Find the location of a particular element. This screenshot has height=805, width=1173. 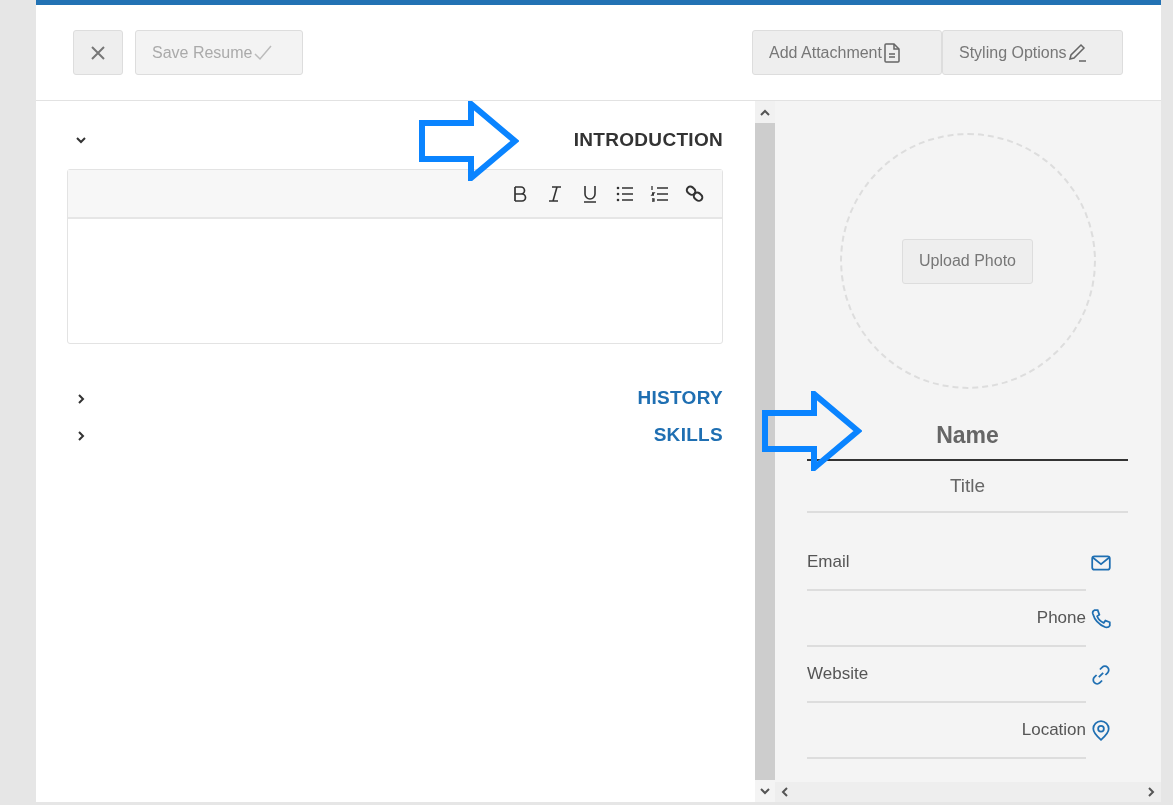

toolbar-button: Styling Options is located at coordinates (1032, 52).